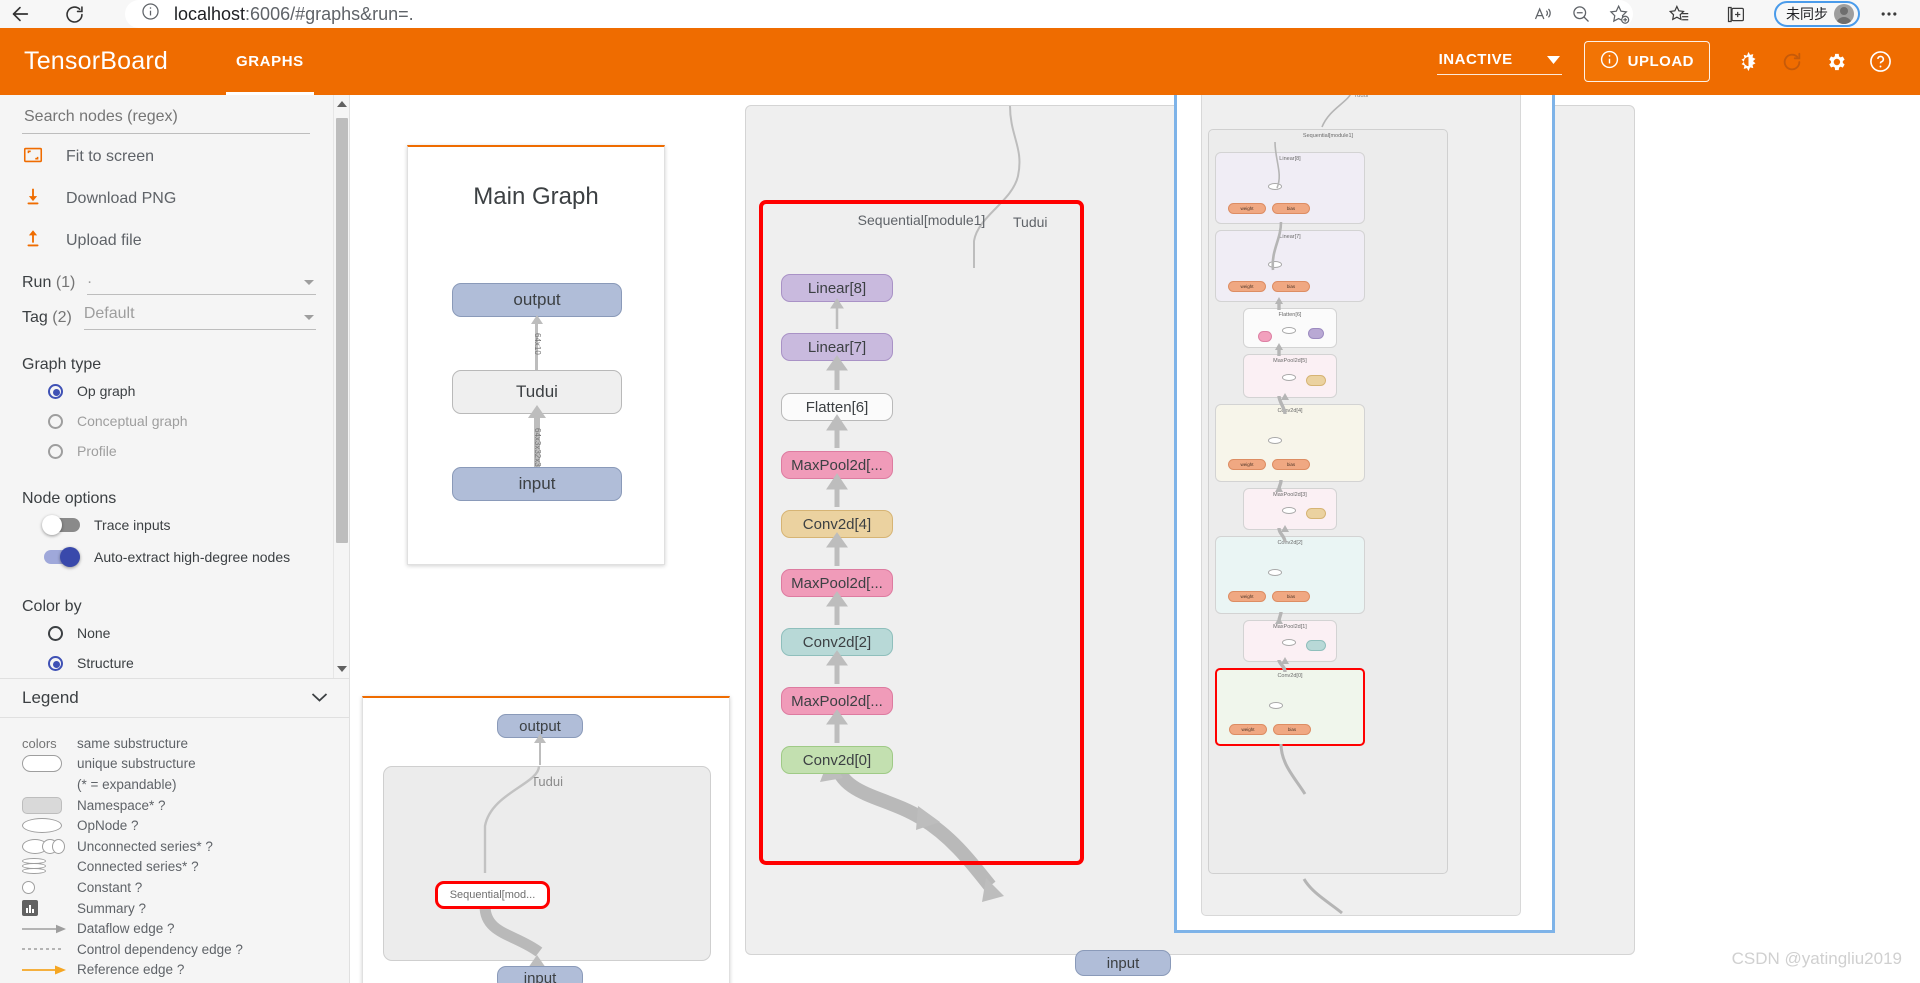 The height and width of the screenshot is (983, 1920). What do you see at coordinates (179, 525) in the screenshot?
I see `toggle-trace-inputs: Trace inputs` at bounding box center [179, 525].